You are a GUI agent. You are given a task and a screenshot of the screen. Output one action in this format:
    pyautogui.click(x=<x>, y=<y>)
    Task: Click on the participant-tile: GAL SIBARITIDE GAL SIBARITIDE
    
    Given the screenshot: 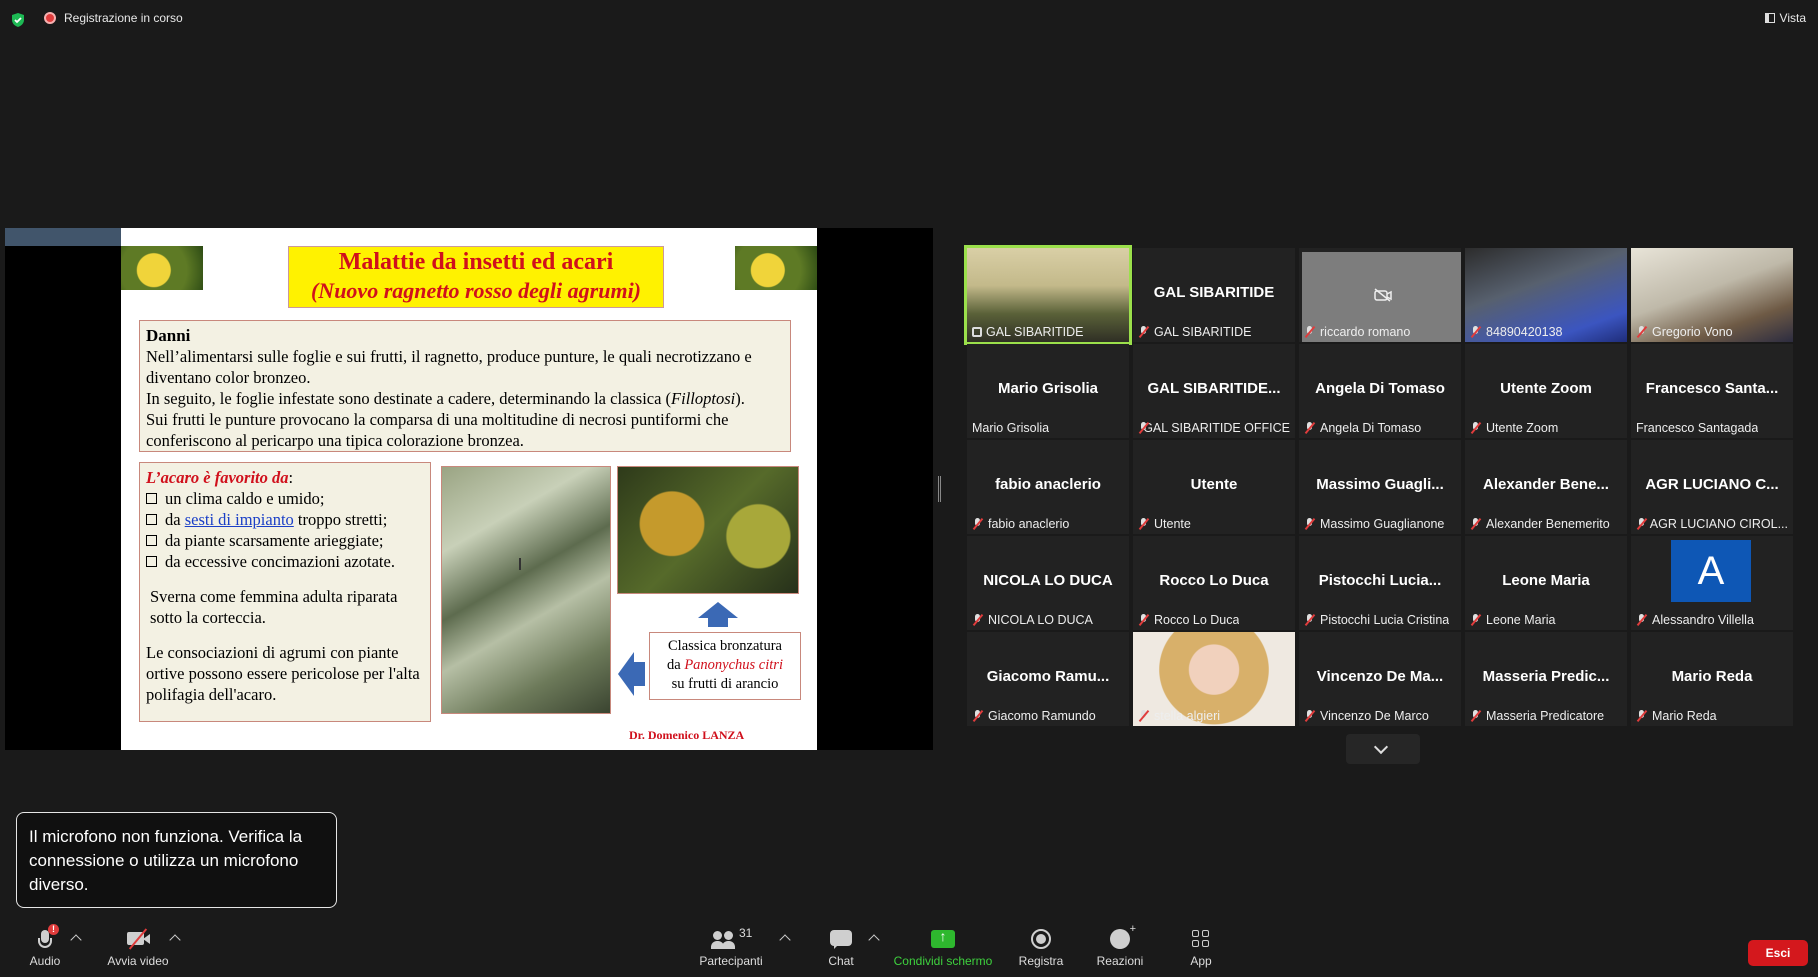 What is the action you would take?
    pyautogui.click(x=1214, y=295)
    